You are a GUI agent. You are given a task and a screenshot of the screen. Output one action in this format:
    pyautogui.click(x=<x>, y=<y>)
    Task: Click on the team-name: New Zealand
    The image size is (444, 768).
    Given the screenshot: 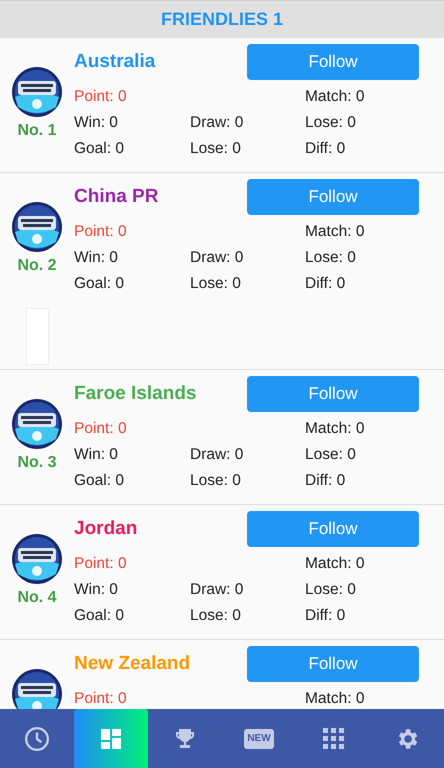 What is the action you would take?
    pyautogui.click(x=132, y=664)
    